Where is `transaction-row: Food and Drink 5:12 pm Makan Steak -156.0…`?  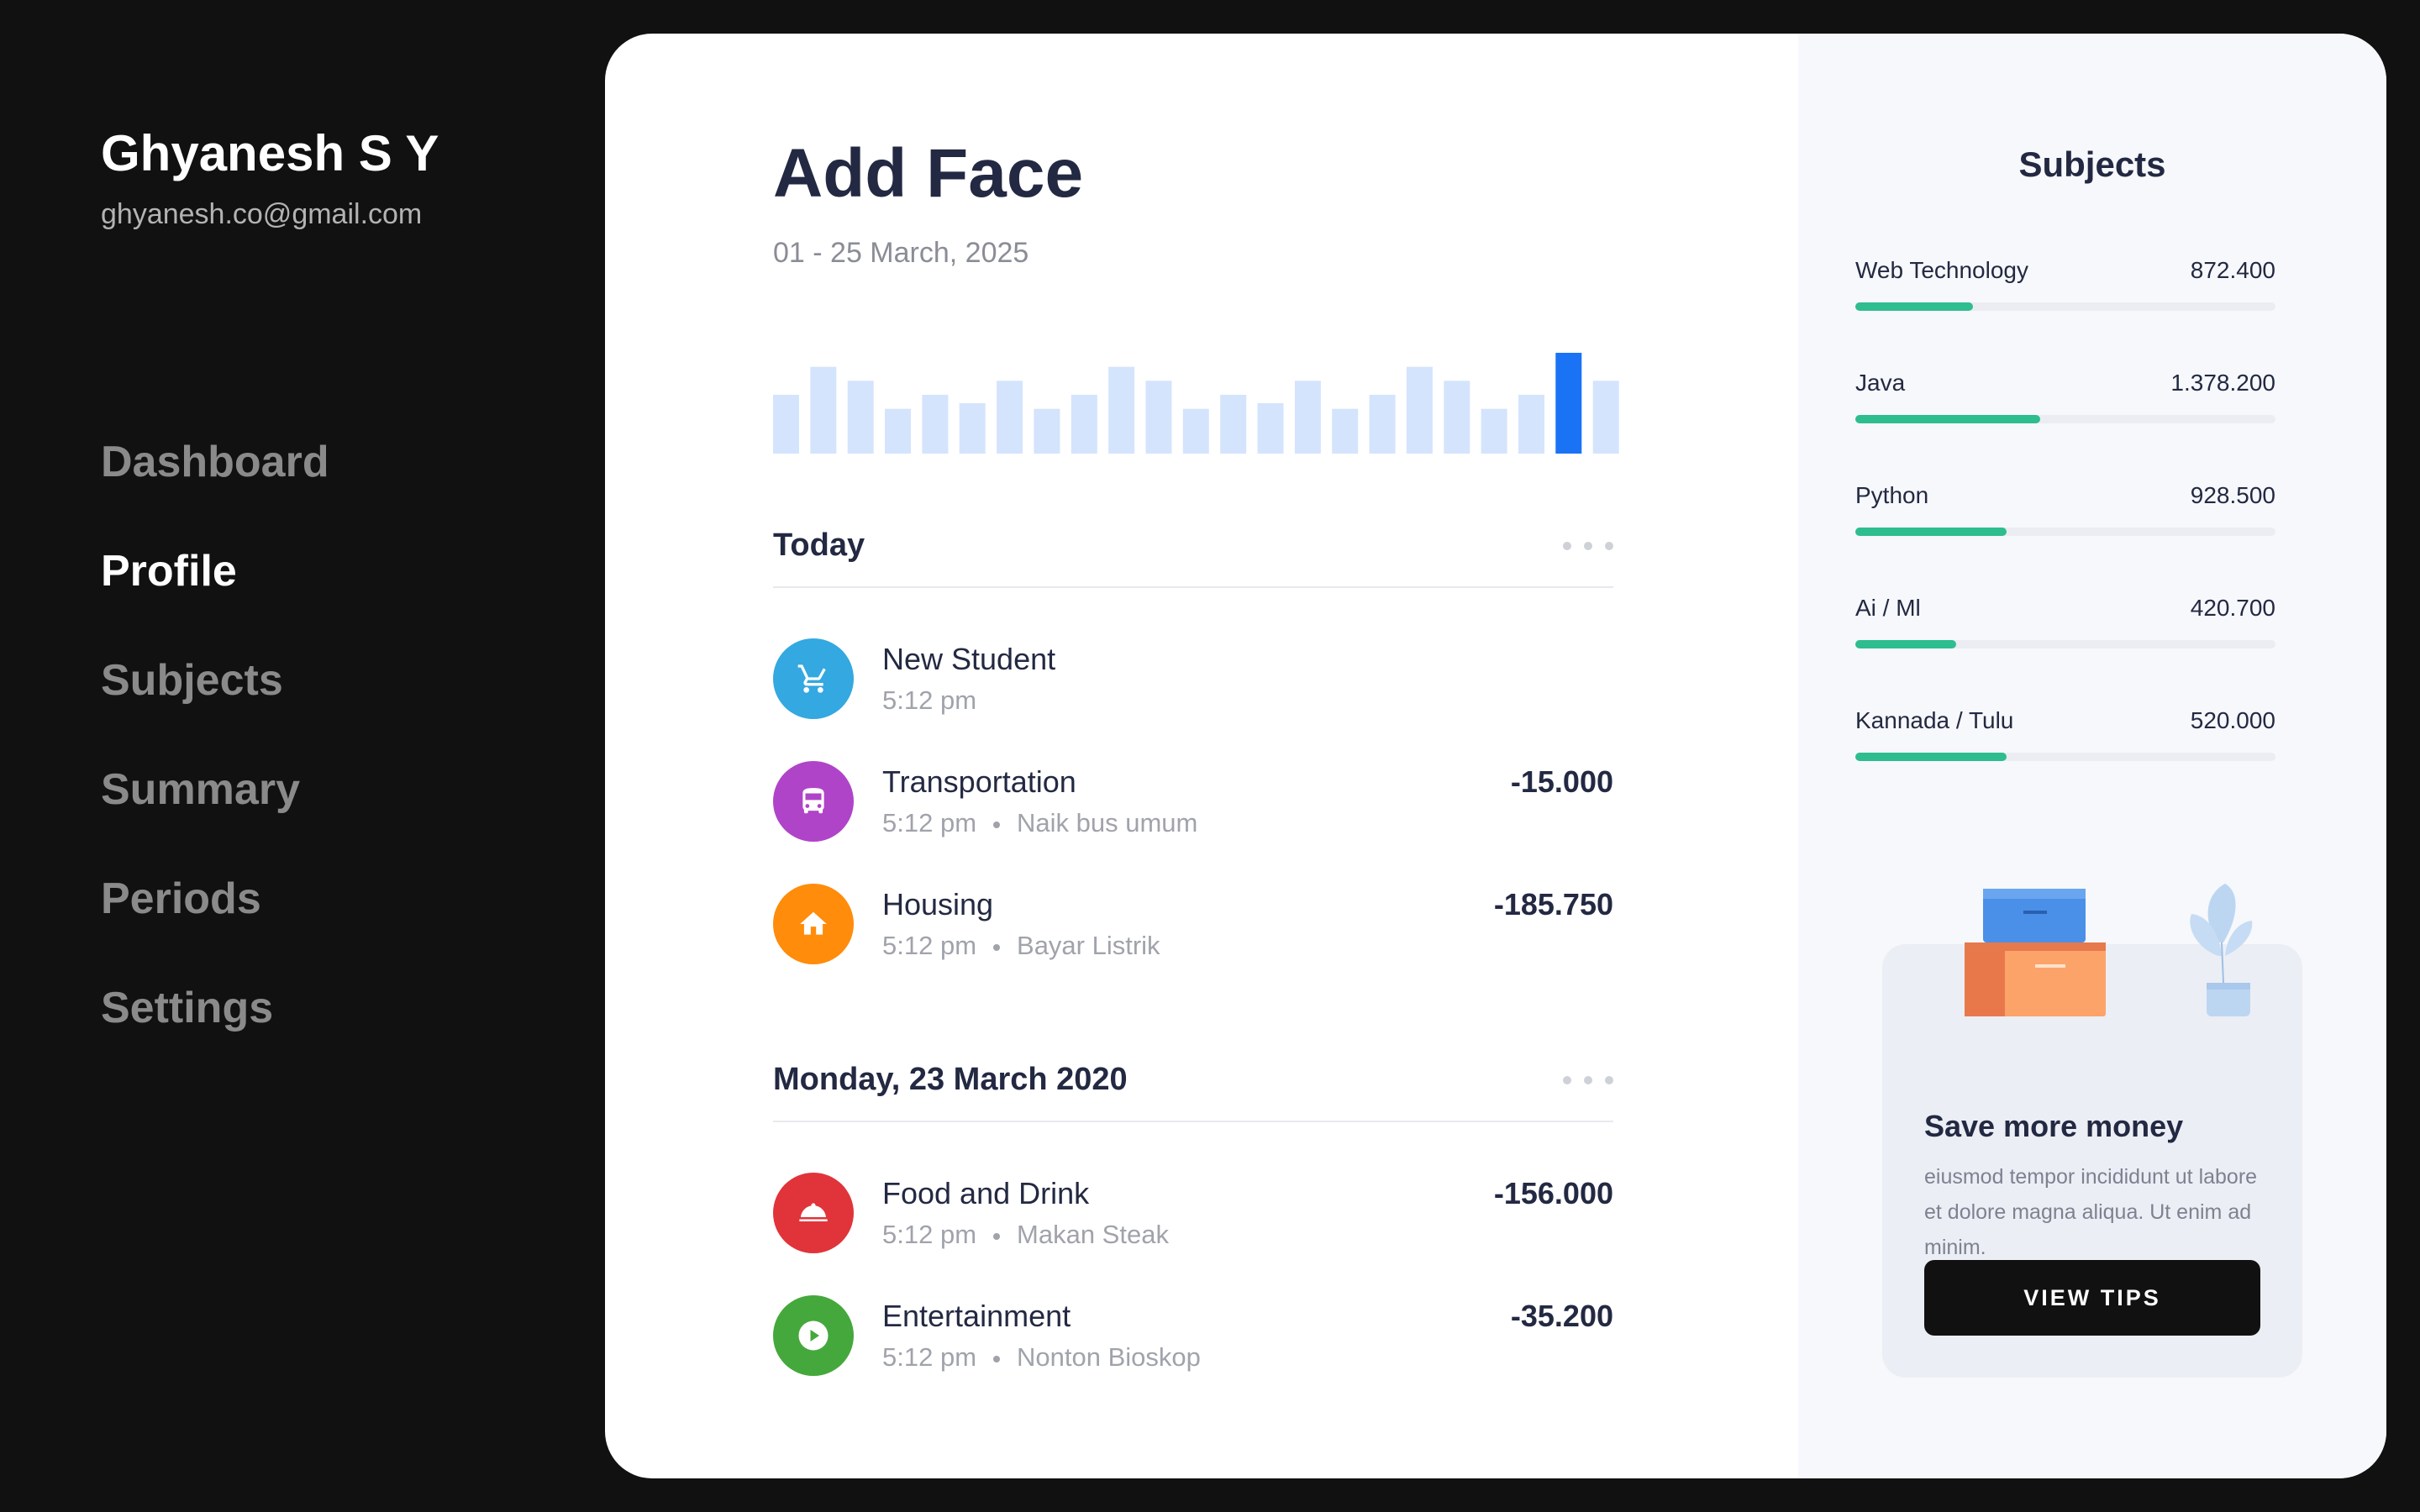
transaction-row: Food and Drink 5:12 pm Makan Steak -156.0… is located at coordinates (1193, 1215).